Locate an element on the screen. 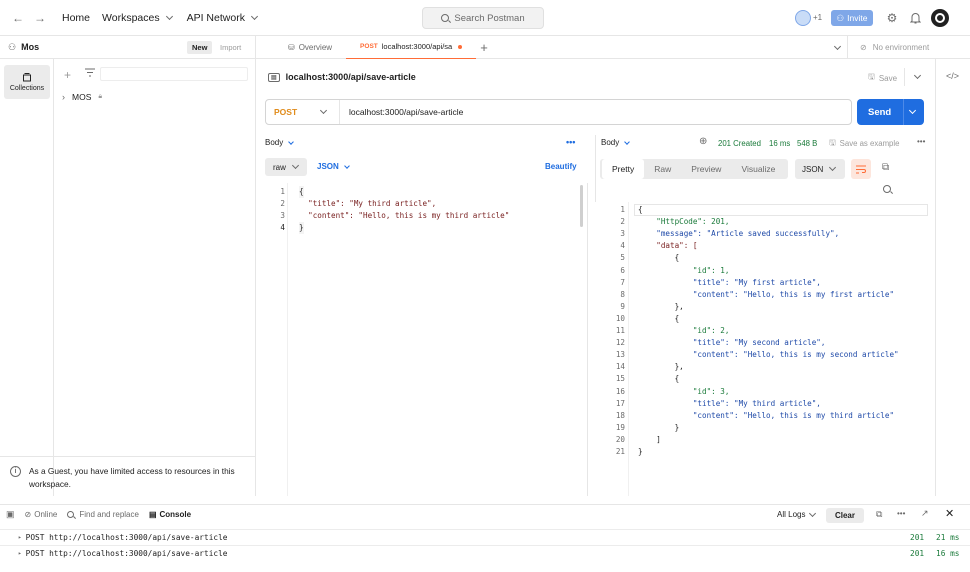 Image resolution: width=970 pixels, height=572 pixels. format-select: JSON is located at coordinates (820, 169).